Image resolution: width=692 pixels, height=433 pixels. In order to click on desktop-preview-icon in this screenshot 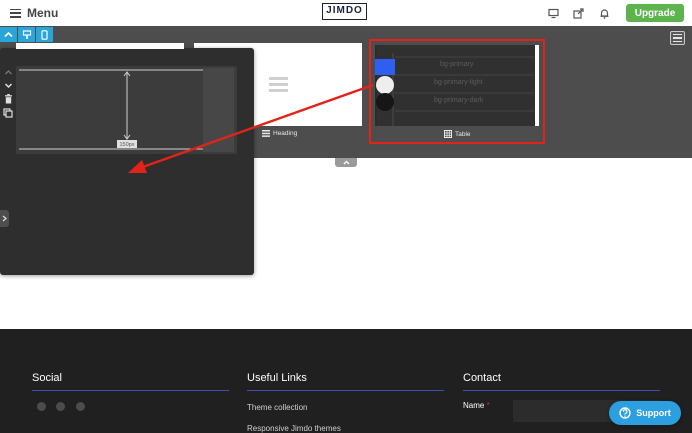, I will do `click(553, 13)`.